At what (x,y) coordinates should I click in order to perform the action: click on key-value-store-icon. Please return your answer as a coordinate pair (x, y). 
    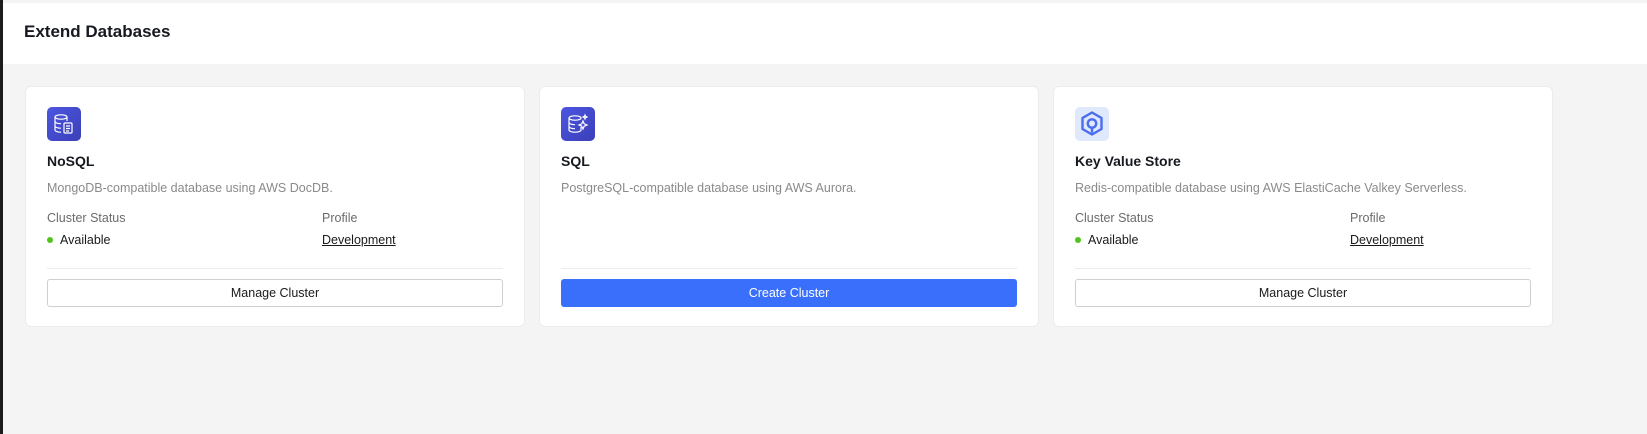
    Looking at the image, I should click on (1092, 124).